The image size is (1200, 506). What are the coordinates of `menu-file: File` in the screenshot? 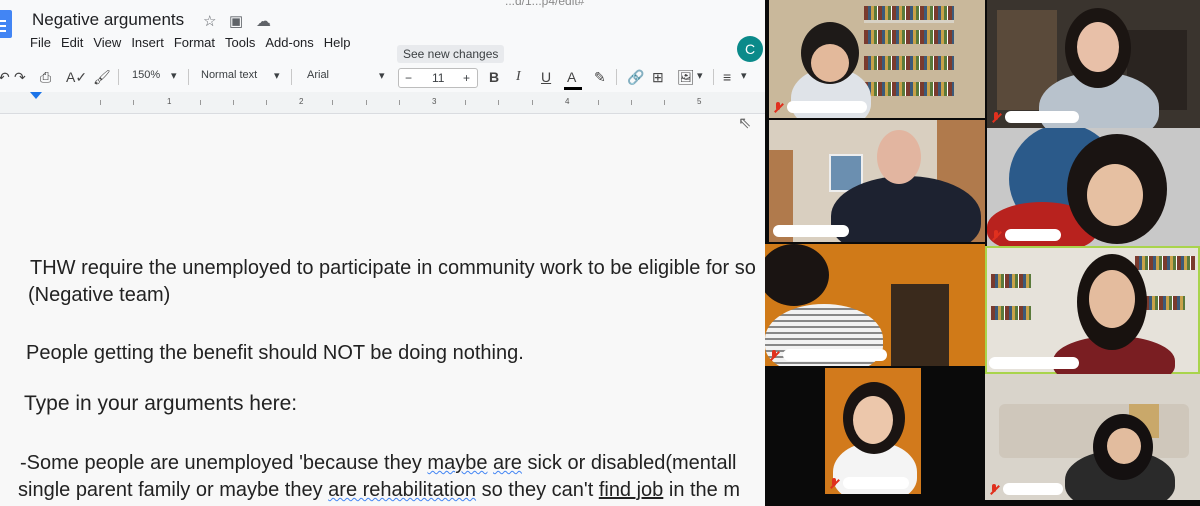 It's located at (43, 43).